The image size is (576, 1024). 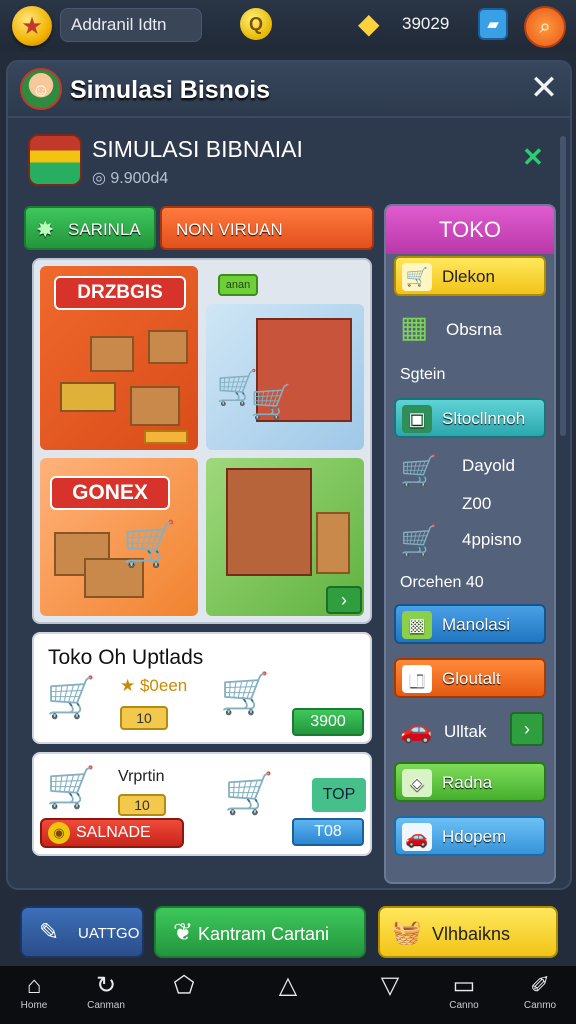 What do you see at coordinates (477, 503) in the screenshot?
I see `toko-item-z00: Z00` at bounding box center [477, 503].